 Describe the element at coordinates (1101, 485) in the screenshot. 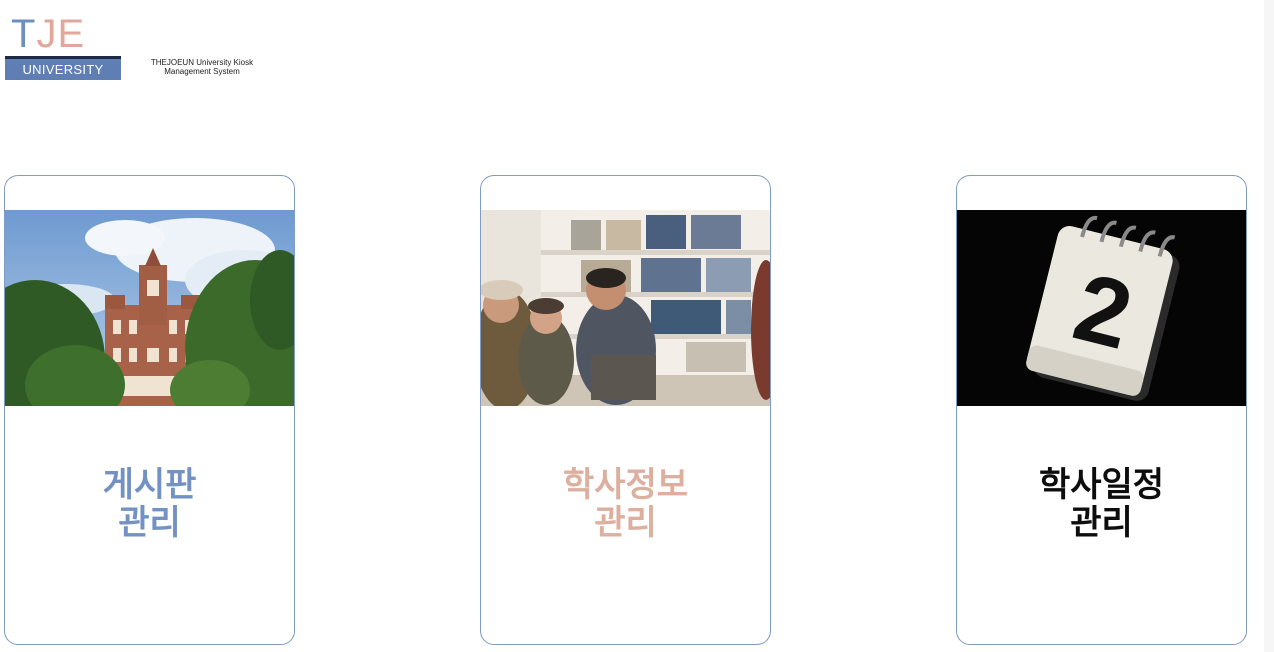

I see `card-label-line1: 학사일정` at that location.